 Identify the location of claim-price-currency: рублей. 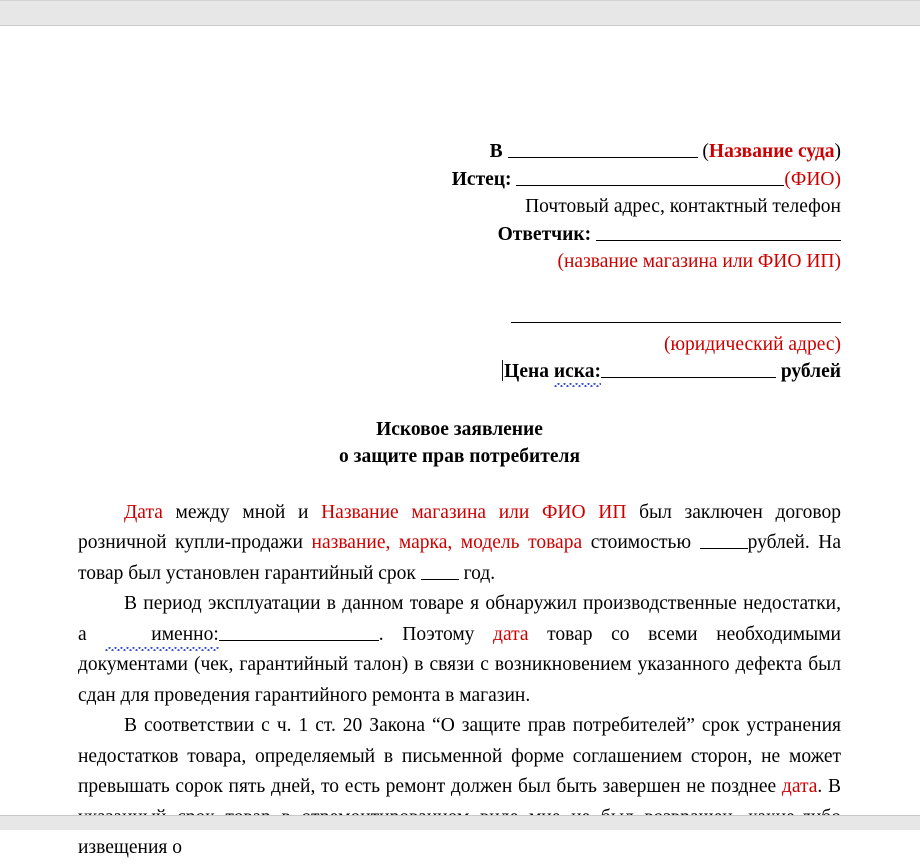
(810, 371).